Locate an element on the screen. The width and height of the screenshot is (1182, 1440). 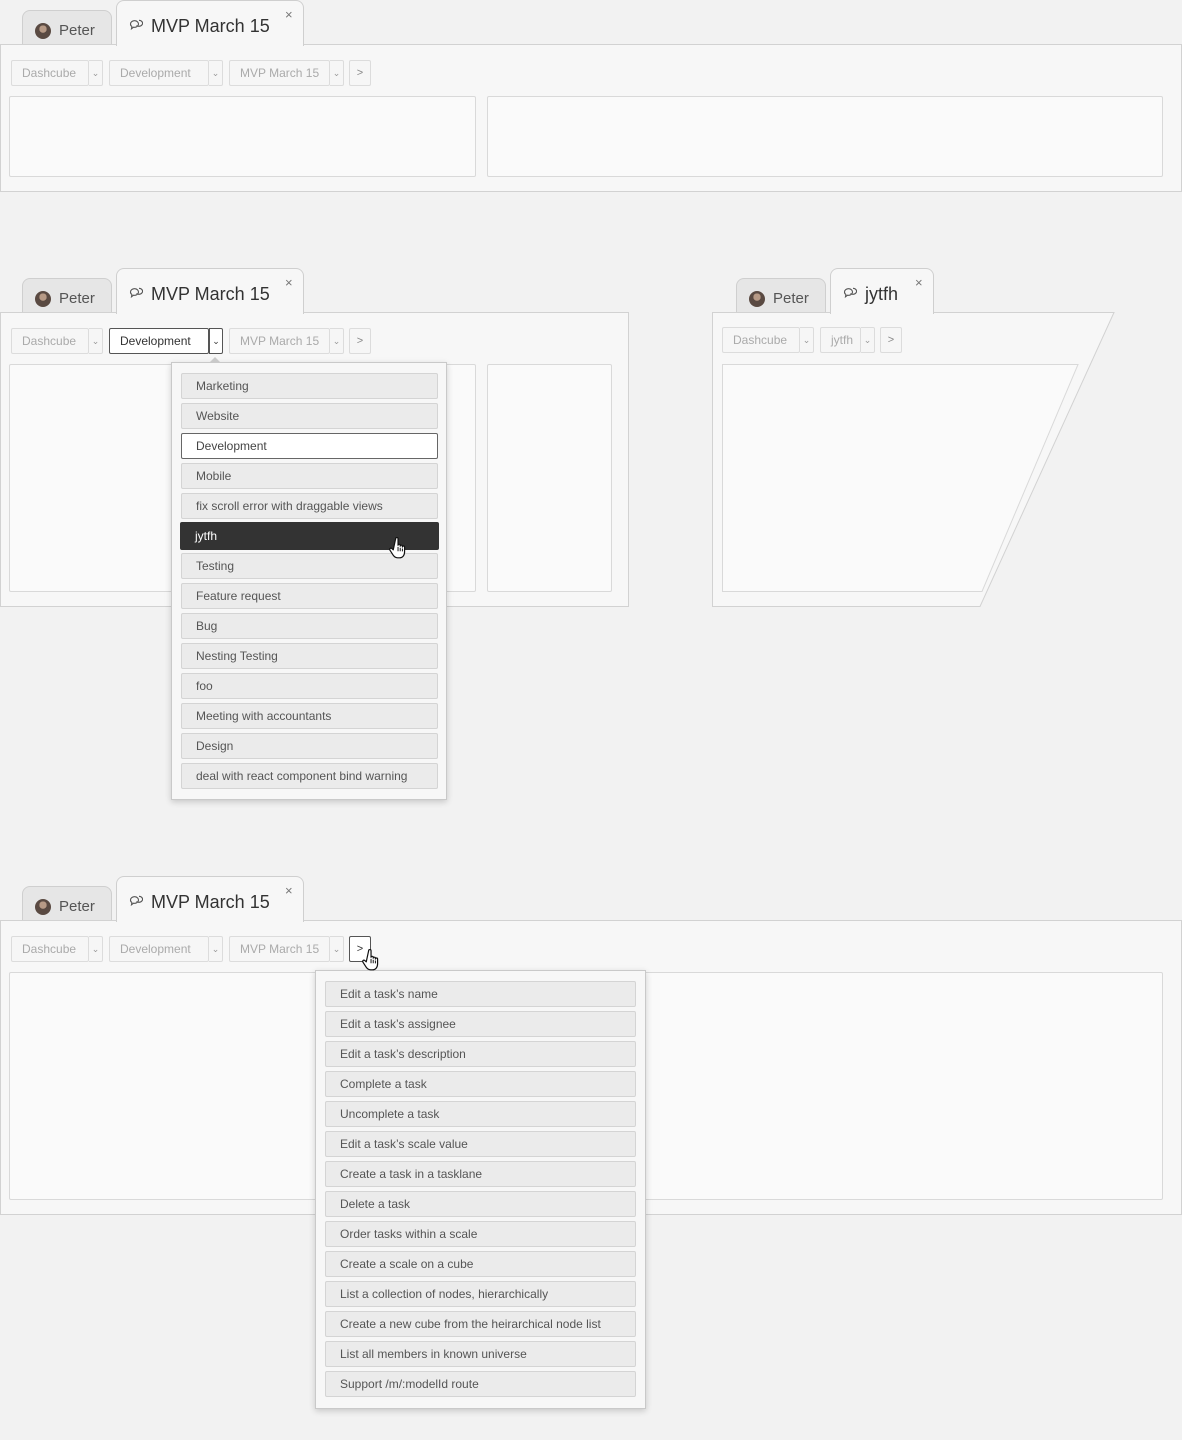
dropdown-item-marketing: Marketing is located at coordinates (309, 386).